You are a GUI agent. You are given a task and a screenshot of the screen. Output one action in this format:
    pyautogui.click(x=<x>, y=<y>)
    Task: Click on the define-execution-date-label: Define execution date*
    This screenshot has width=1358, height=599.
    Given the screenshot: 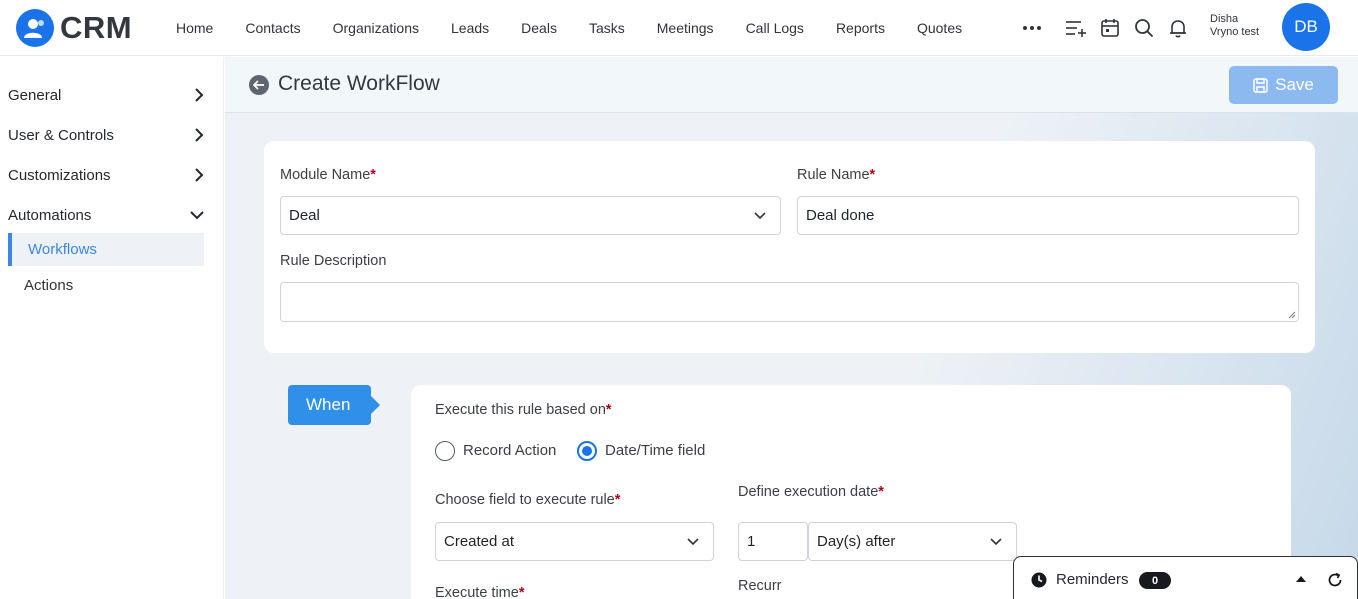 What is the action you would take?
    pyautogui.click(x=811, y=492)
    